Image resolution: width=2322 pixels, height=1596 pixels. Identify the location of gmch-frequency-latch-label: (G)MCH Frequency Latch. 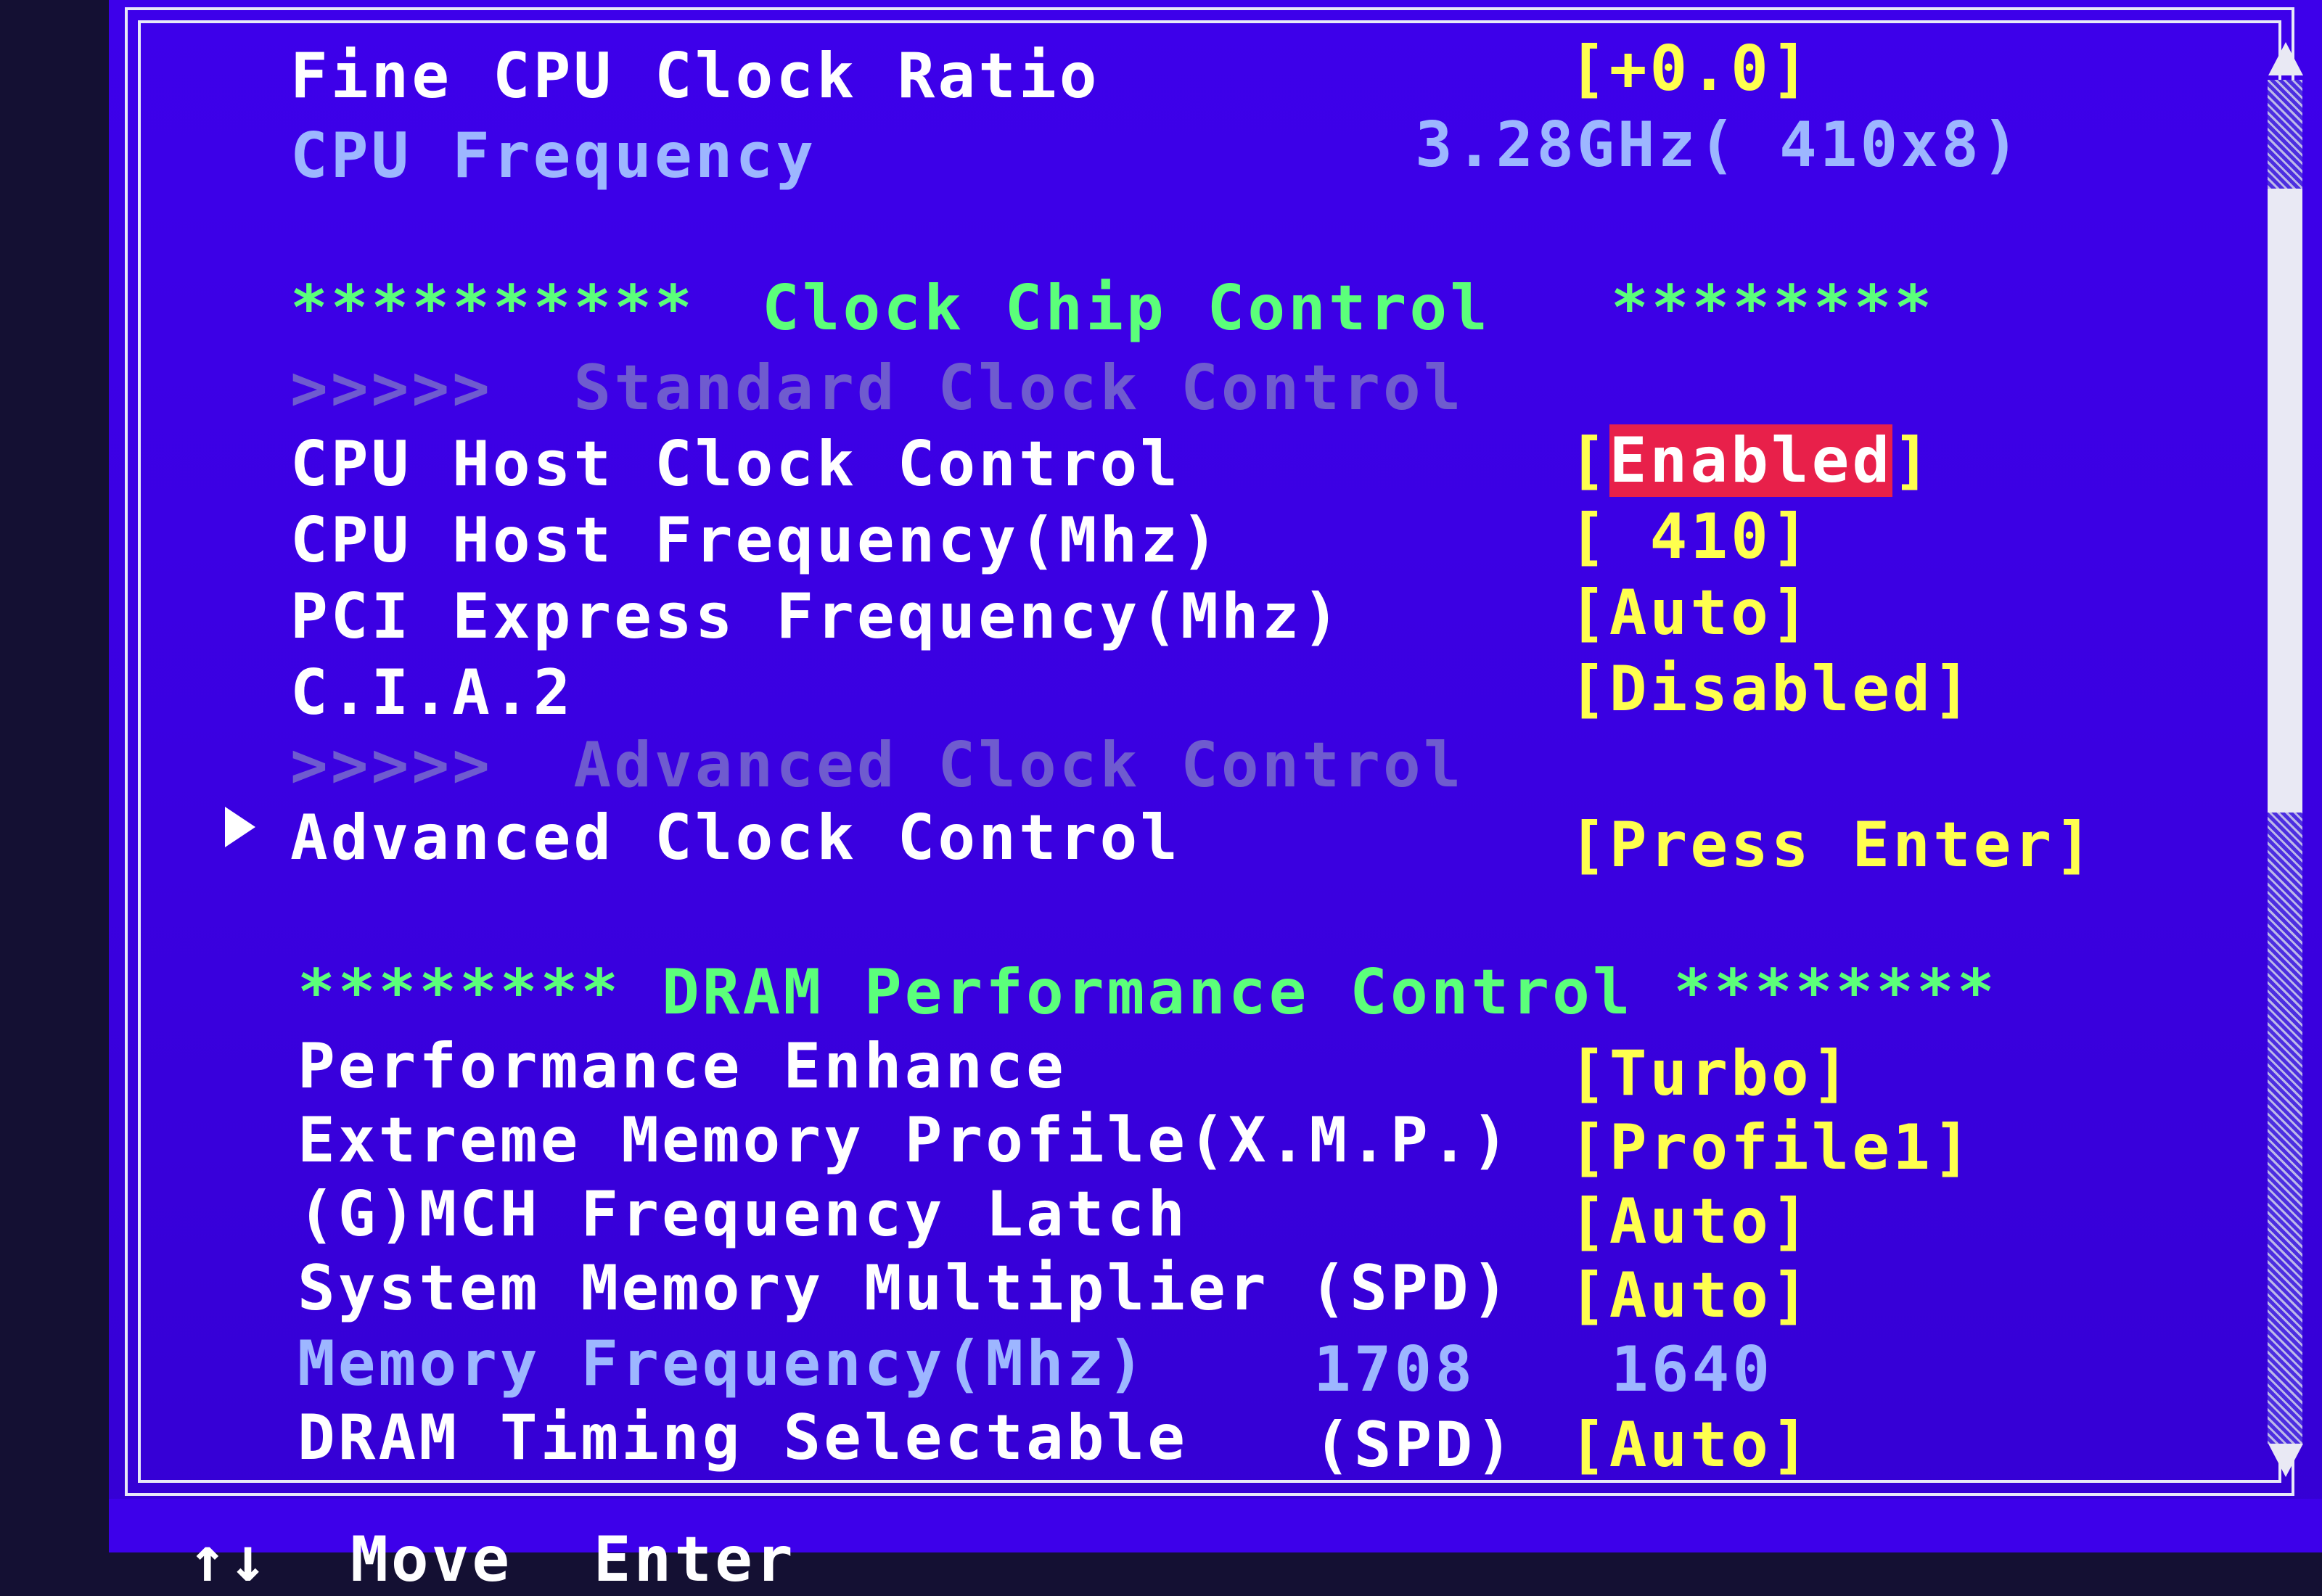
(743, 1214).